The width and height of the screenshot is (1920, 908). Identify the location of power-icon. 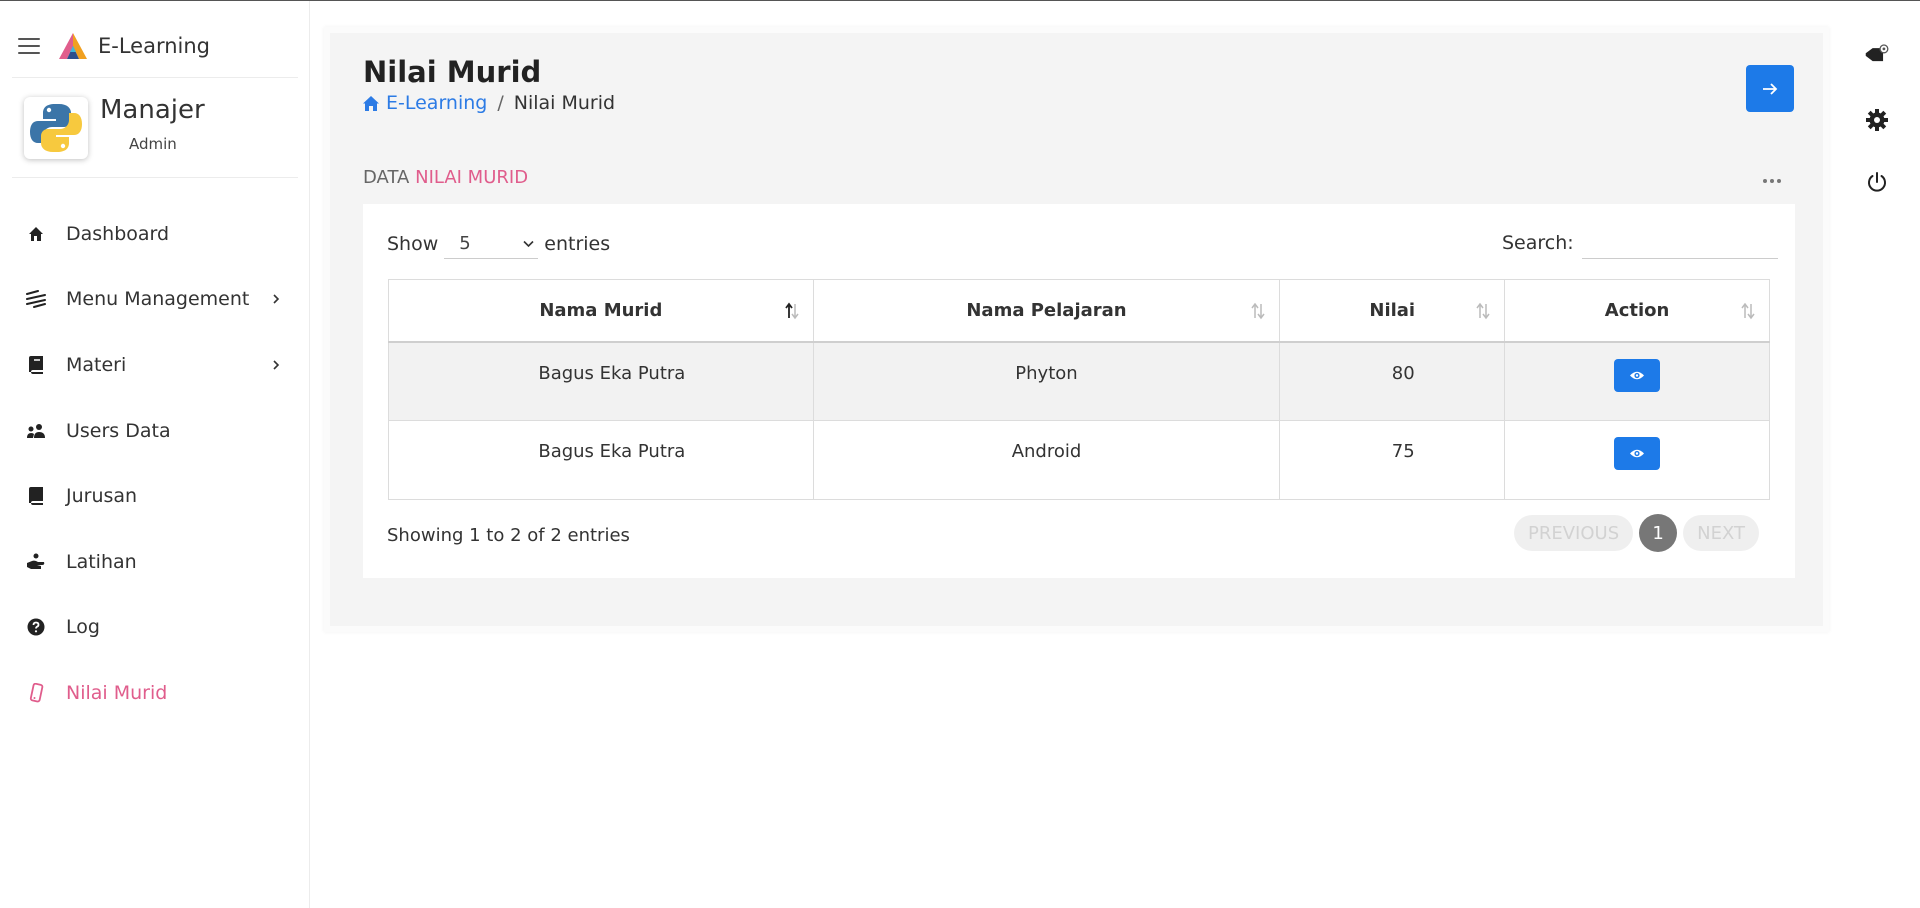
(1877, 182).